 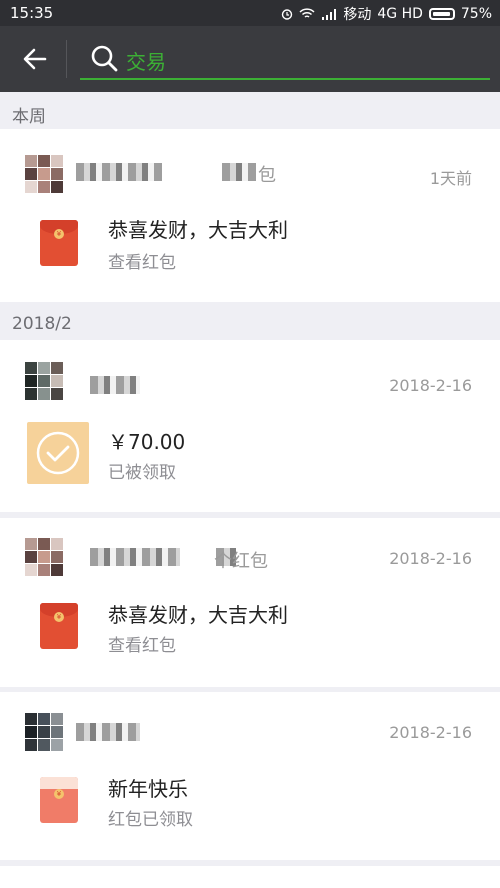 What do you see at coordinates (241, 561) in the screenshot?
I see `record-name-tail: 个红包` at bounding box center [241, 561].